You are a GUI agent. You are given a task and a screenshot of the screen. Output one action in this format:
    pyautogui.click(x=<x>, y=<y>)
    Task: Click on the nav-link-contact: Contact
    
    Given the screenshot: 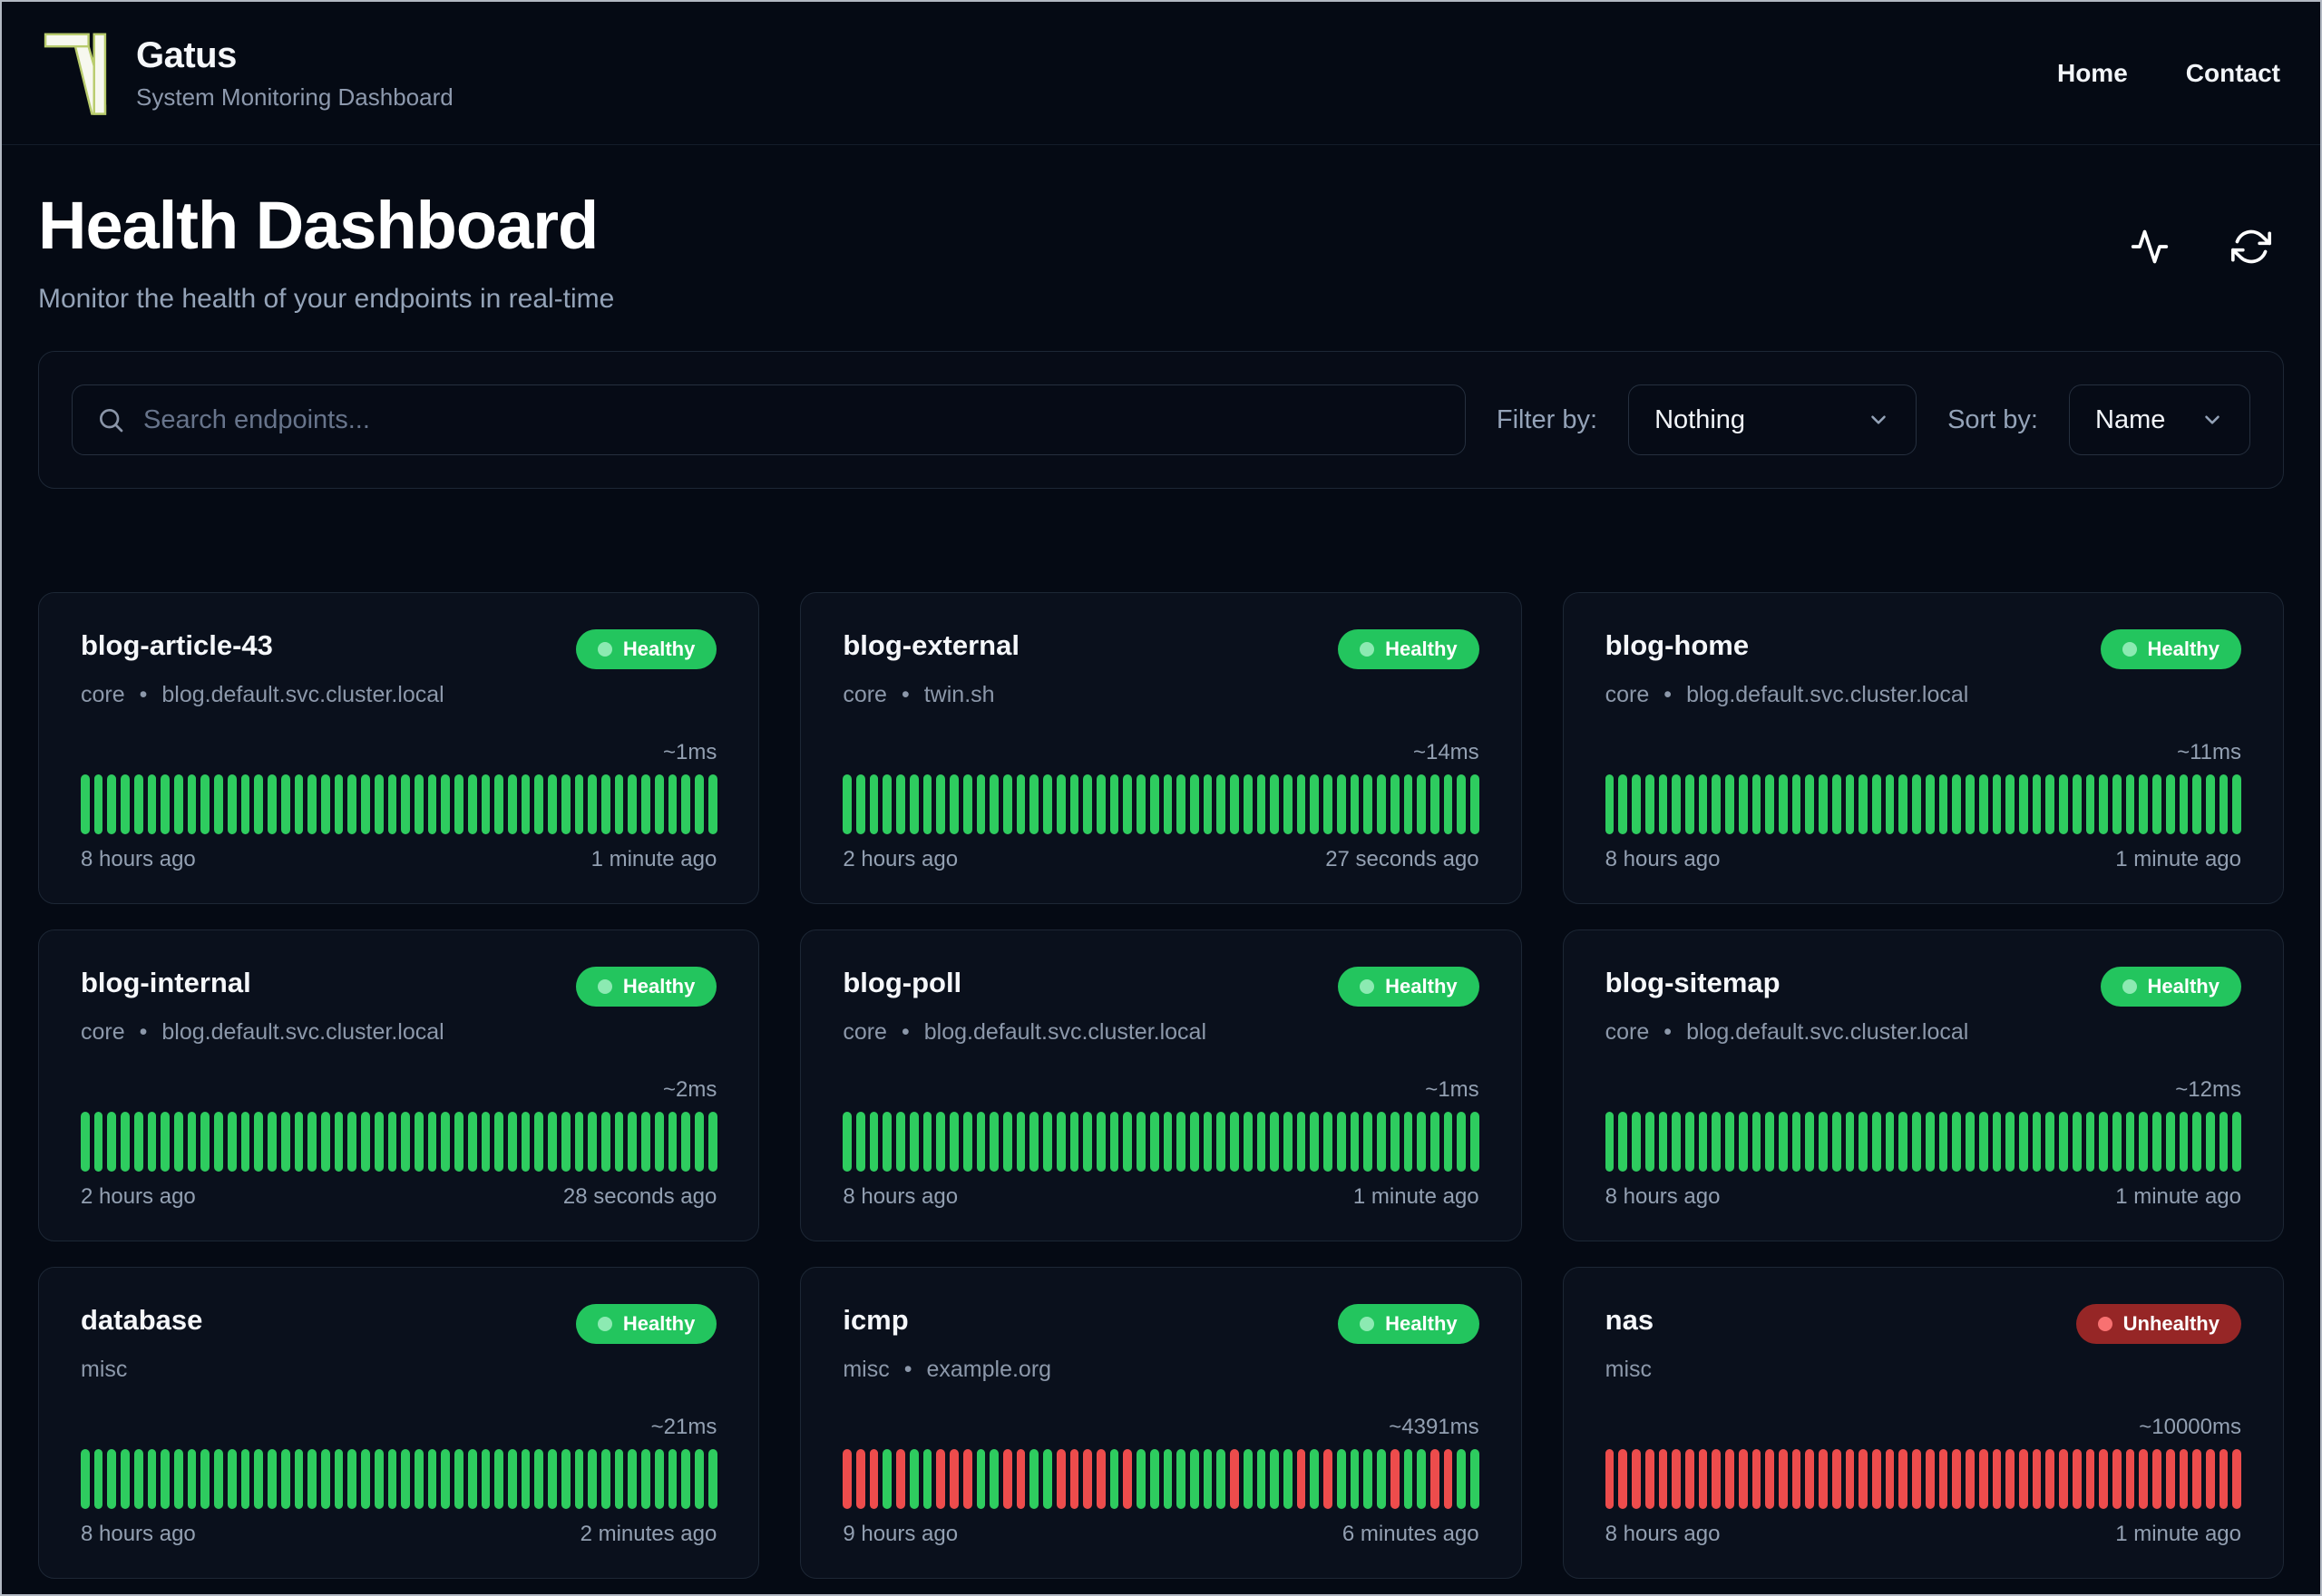 What is the action you would take?
    pyautogui.click(x=2233, y=73)
    